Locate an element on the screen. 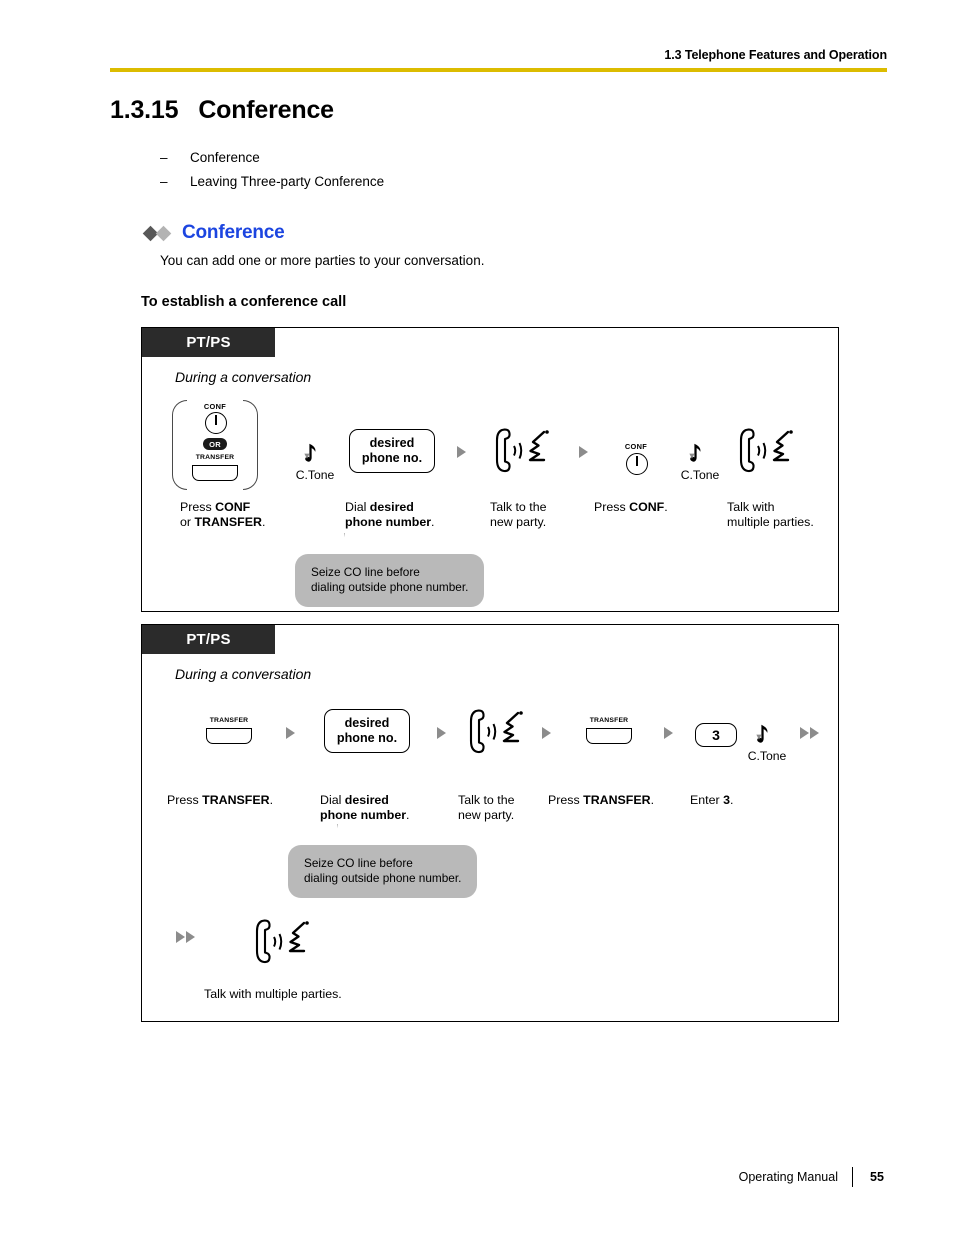 Image resolution: width=954 pixels, height=1235 pixels. step-icon-arrow-double-end is located at coordinates (809, 730).